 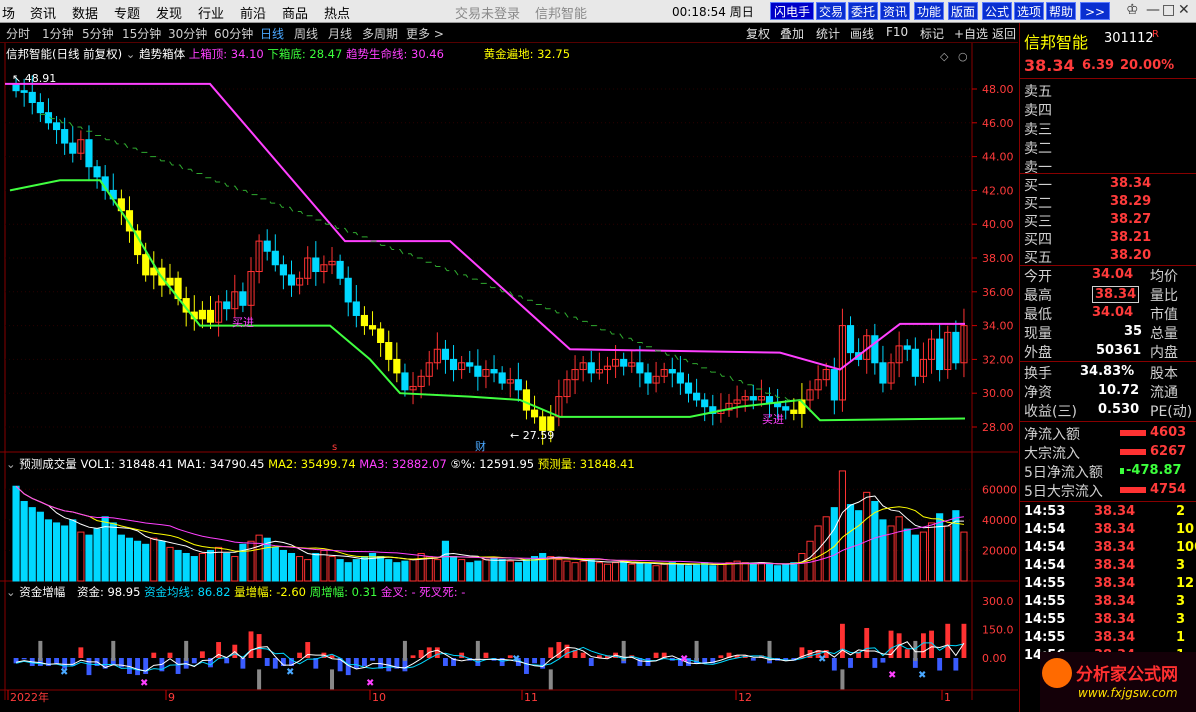 I want to click on stock-price: 38.34, so click(x=1049, y=65).